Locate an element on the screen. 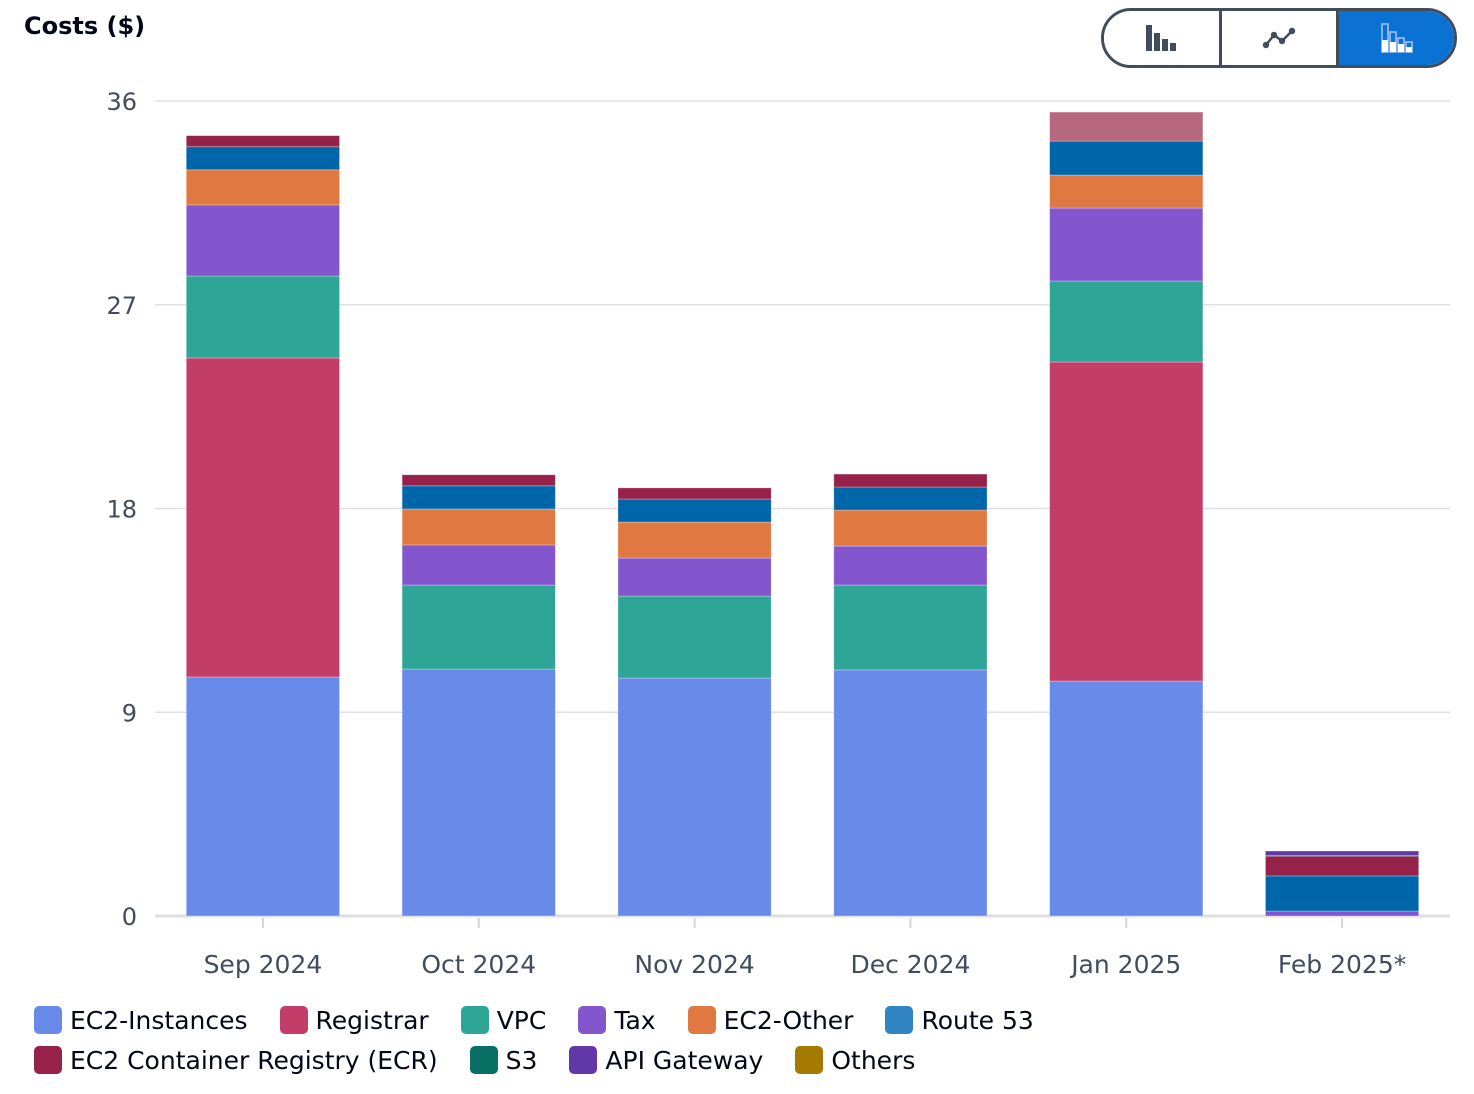  legend-item: EC2-Other is located at coordinates (770, 1020).